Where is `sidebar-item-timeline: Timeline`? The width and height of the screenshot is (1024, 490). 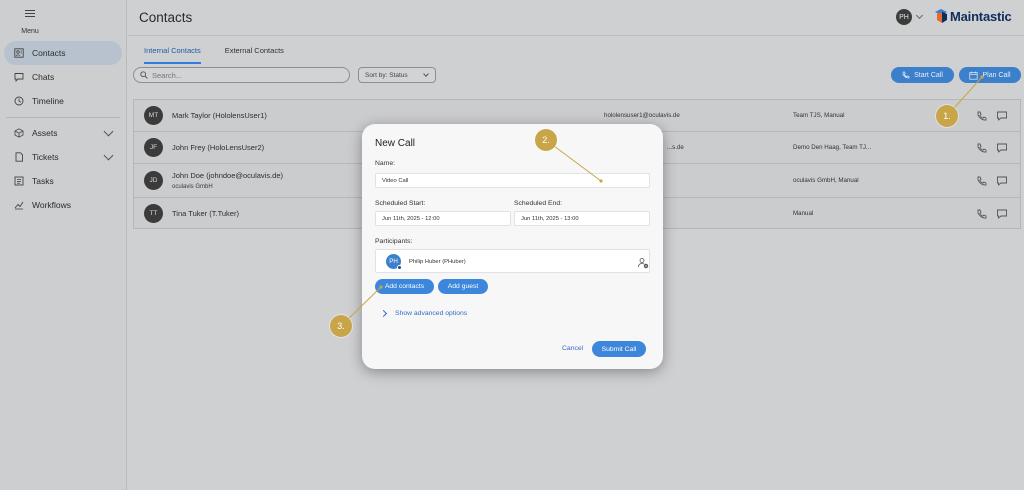 sidebar-item-timeline: Timeline is located at coordinates (63, 101).